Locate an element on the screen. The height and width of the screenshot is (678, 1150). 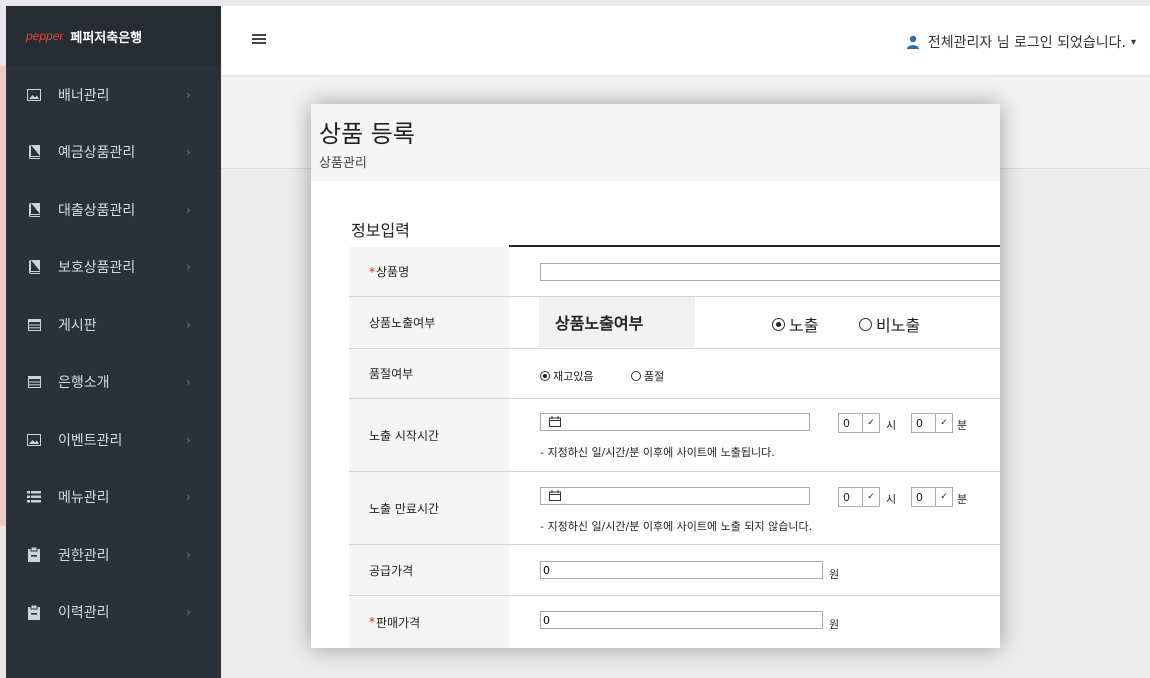
sidebar-item-label: 은행소개 is located at coordinates (84, 383).